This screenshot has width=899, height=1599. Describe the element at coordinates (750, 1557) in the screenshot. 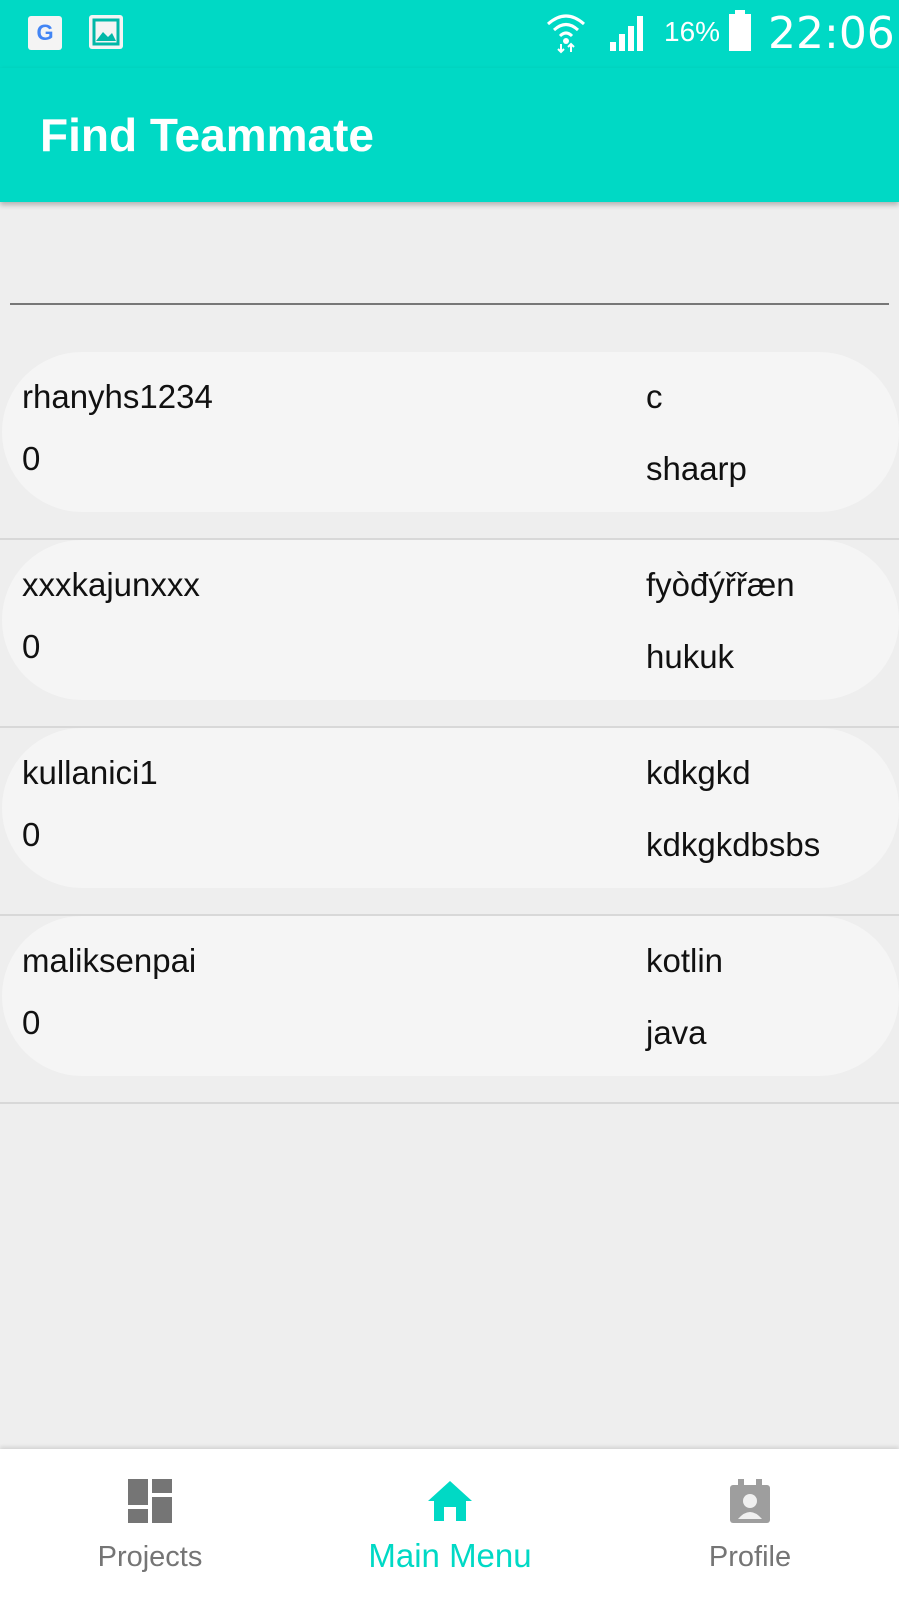

I see `nav-label-profile: Profile` at that location.